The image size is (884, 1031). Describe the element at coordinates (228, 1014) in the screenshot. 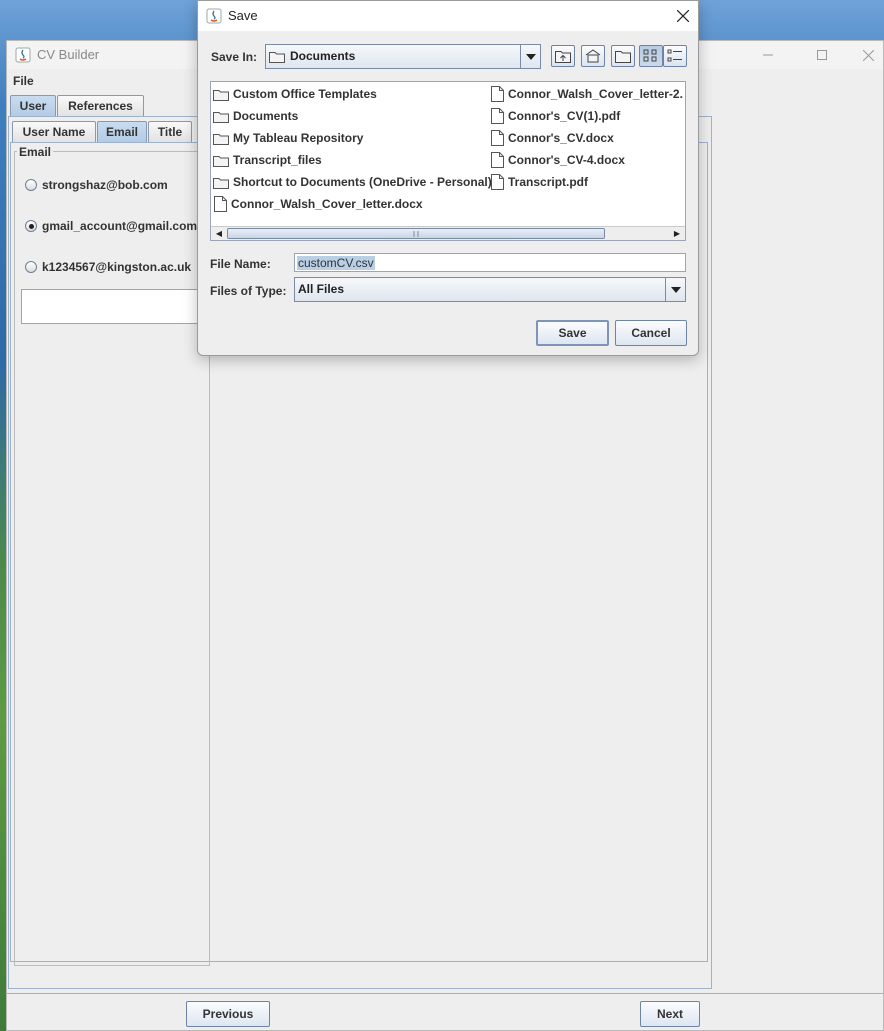

I see `previous-button: Previous` at that location.